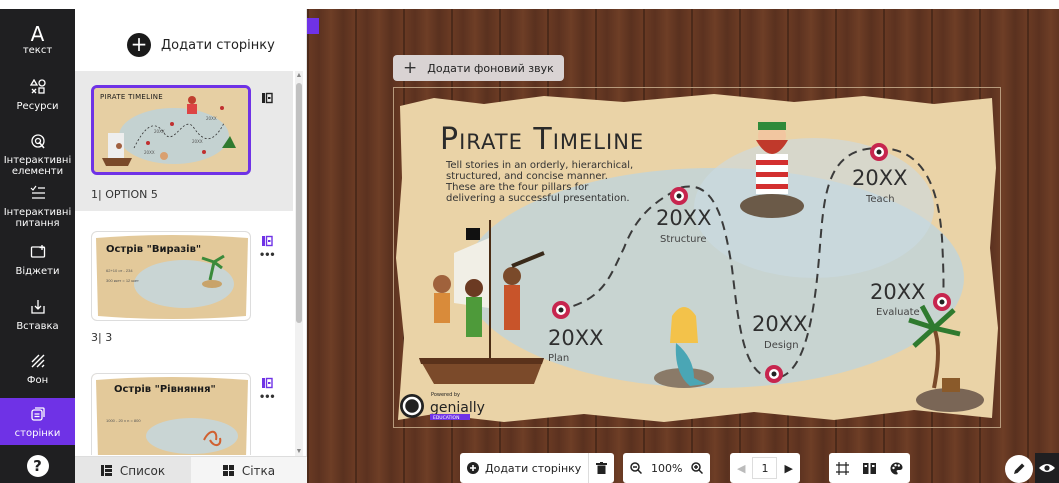 The width and height of the screenshot is (1059, 483). I want to click on eye-icon, so click(1047, 468).